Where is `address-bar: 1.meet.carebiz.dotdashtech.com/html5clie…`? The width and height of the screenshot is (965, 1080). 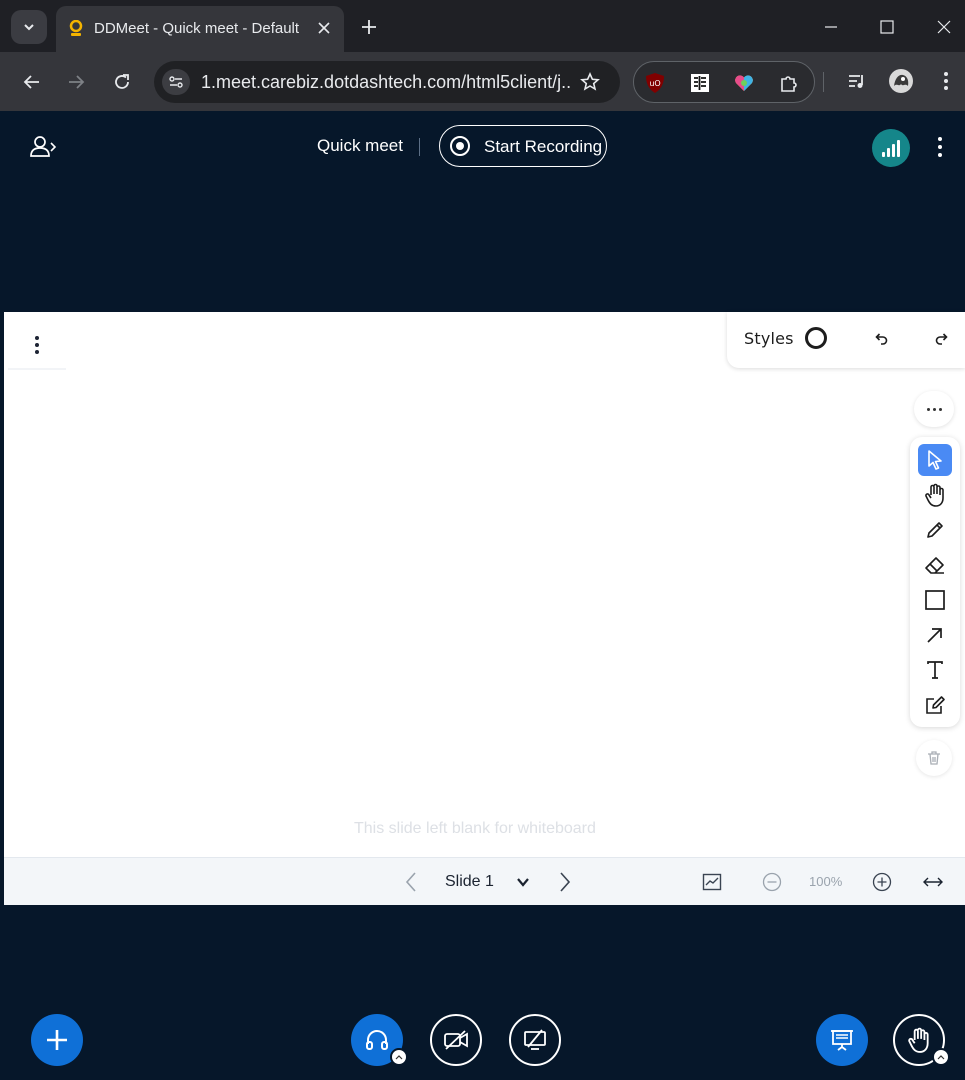
address-bar: 1.meet.carebiz.dotdashtech.com/html5clie… is located at coordinates (387, 82).